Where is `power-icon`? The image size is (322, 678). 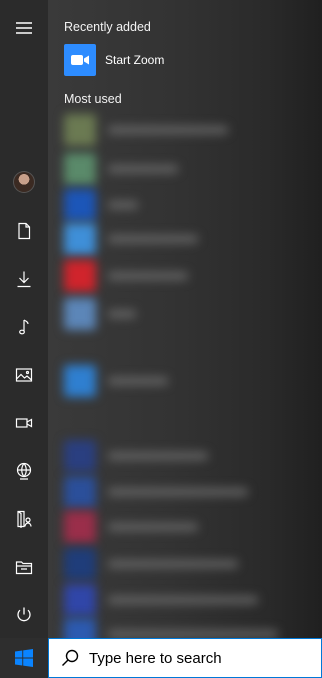 power-icon is located at coordinates (24, 614).